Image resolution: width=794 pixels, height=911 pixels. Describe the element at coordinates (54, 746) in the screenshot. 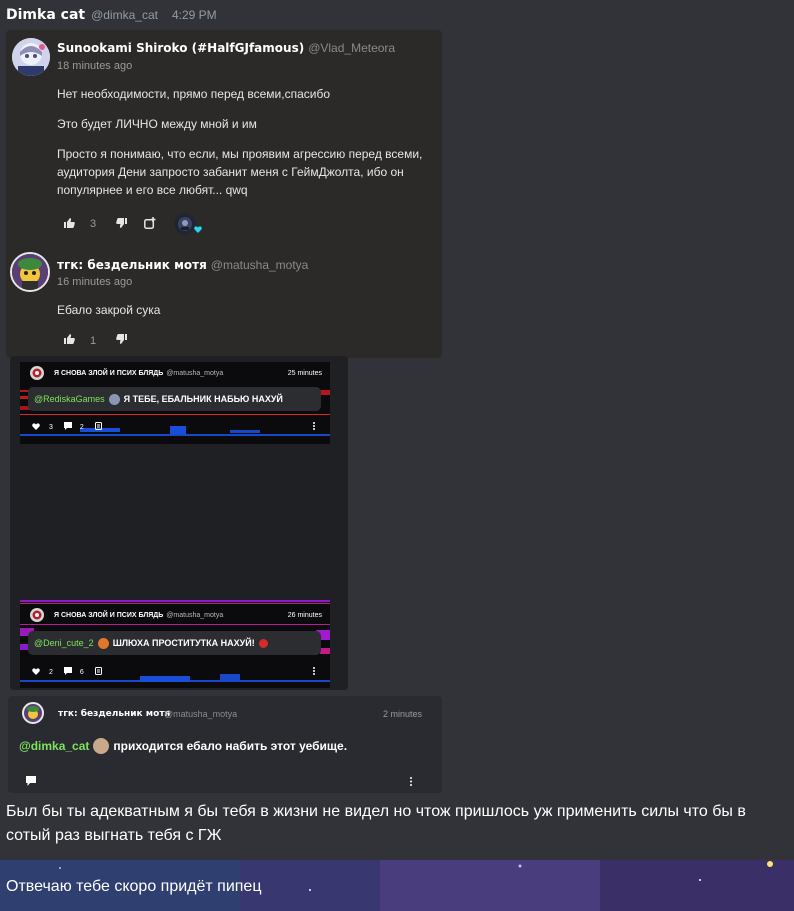

I see `mention-link: @dimka_cat` at that location.